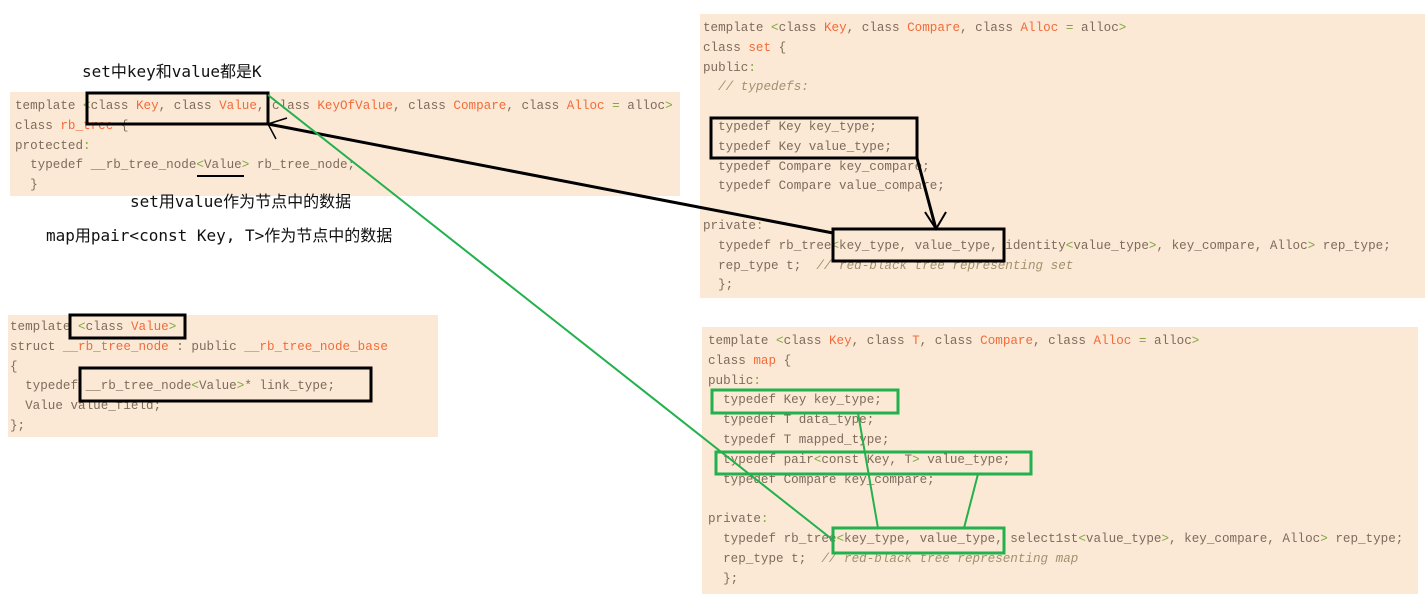 The image size is (1425, 602). What do you see at coordinates (935, 221) in the screenshot?
I see `arrow-head-icon` at bounding box center [935, 221].